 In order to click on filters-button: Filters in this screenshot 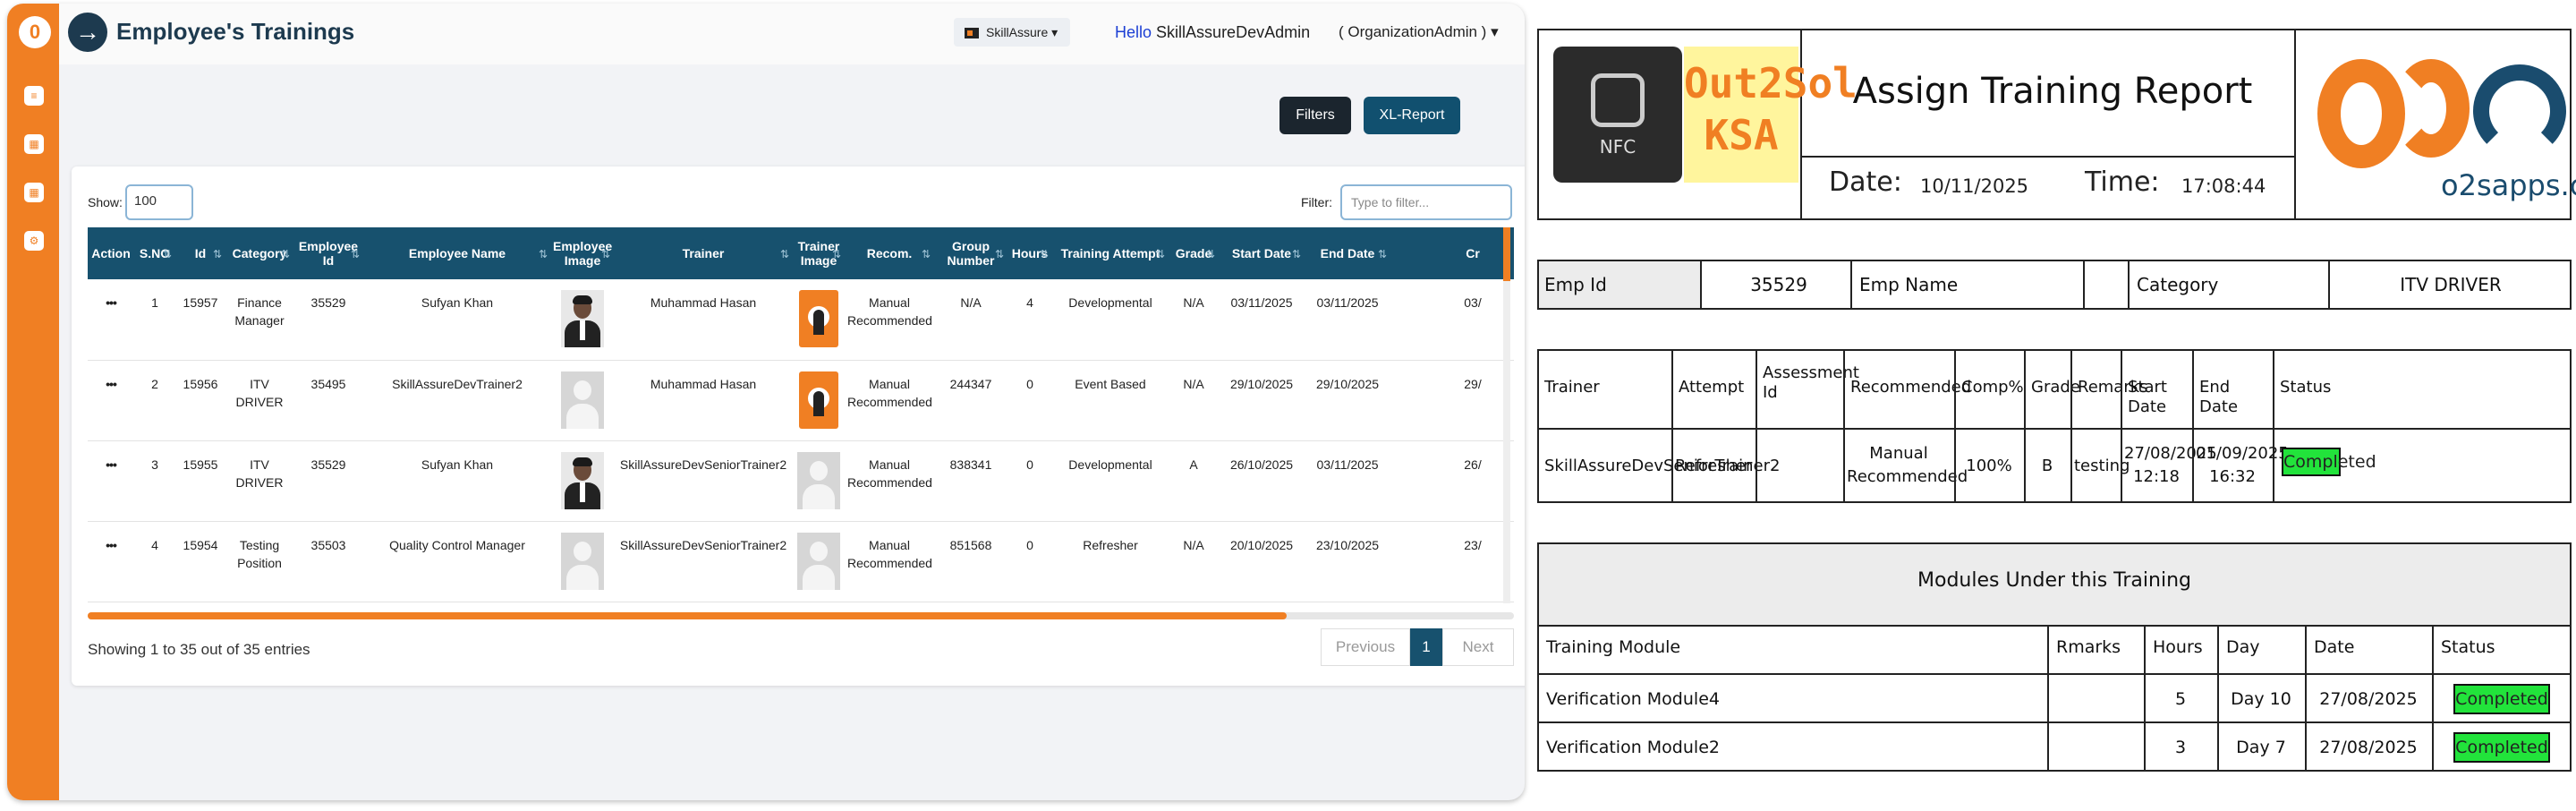, I will do `click(1315, 115)`.